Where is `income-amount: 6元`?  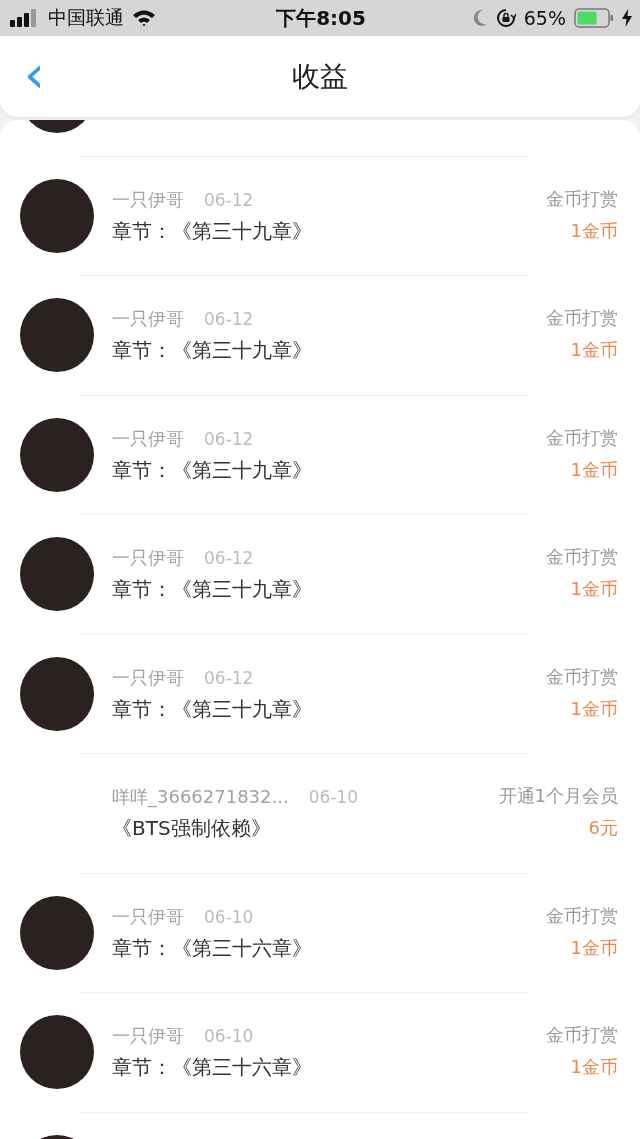 income-amount: 6元 is located at coordinates (602, 828).